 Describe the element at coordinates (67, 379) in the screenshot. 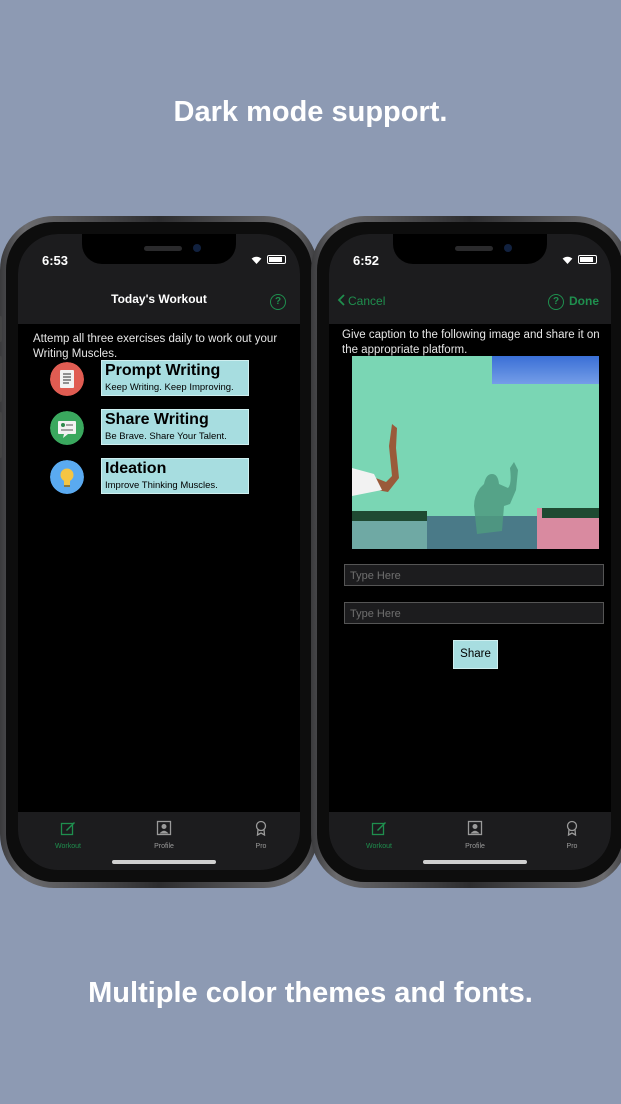

I see `document-icon` at that location.